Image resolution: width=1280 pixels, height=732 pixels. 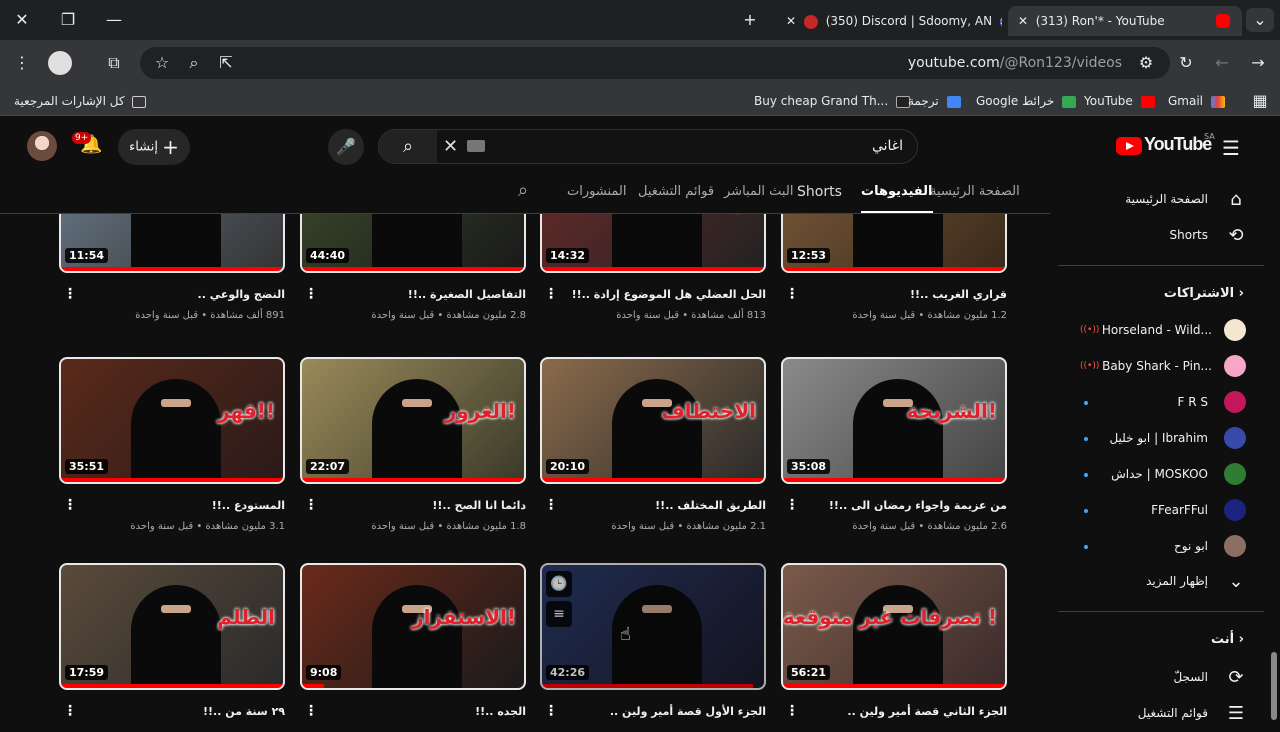 I want to click on video-title: الطريق المختلف ..!!, so click(x=710, y=505).